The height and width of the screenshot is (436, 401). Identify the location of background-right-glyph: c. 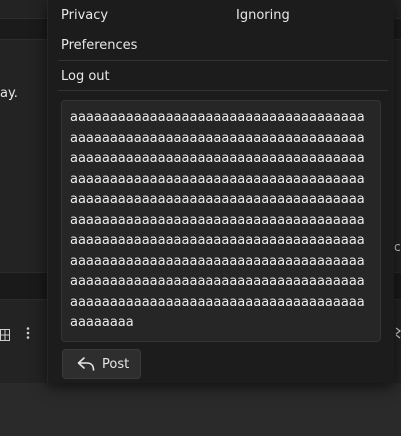
(397, 247).